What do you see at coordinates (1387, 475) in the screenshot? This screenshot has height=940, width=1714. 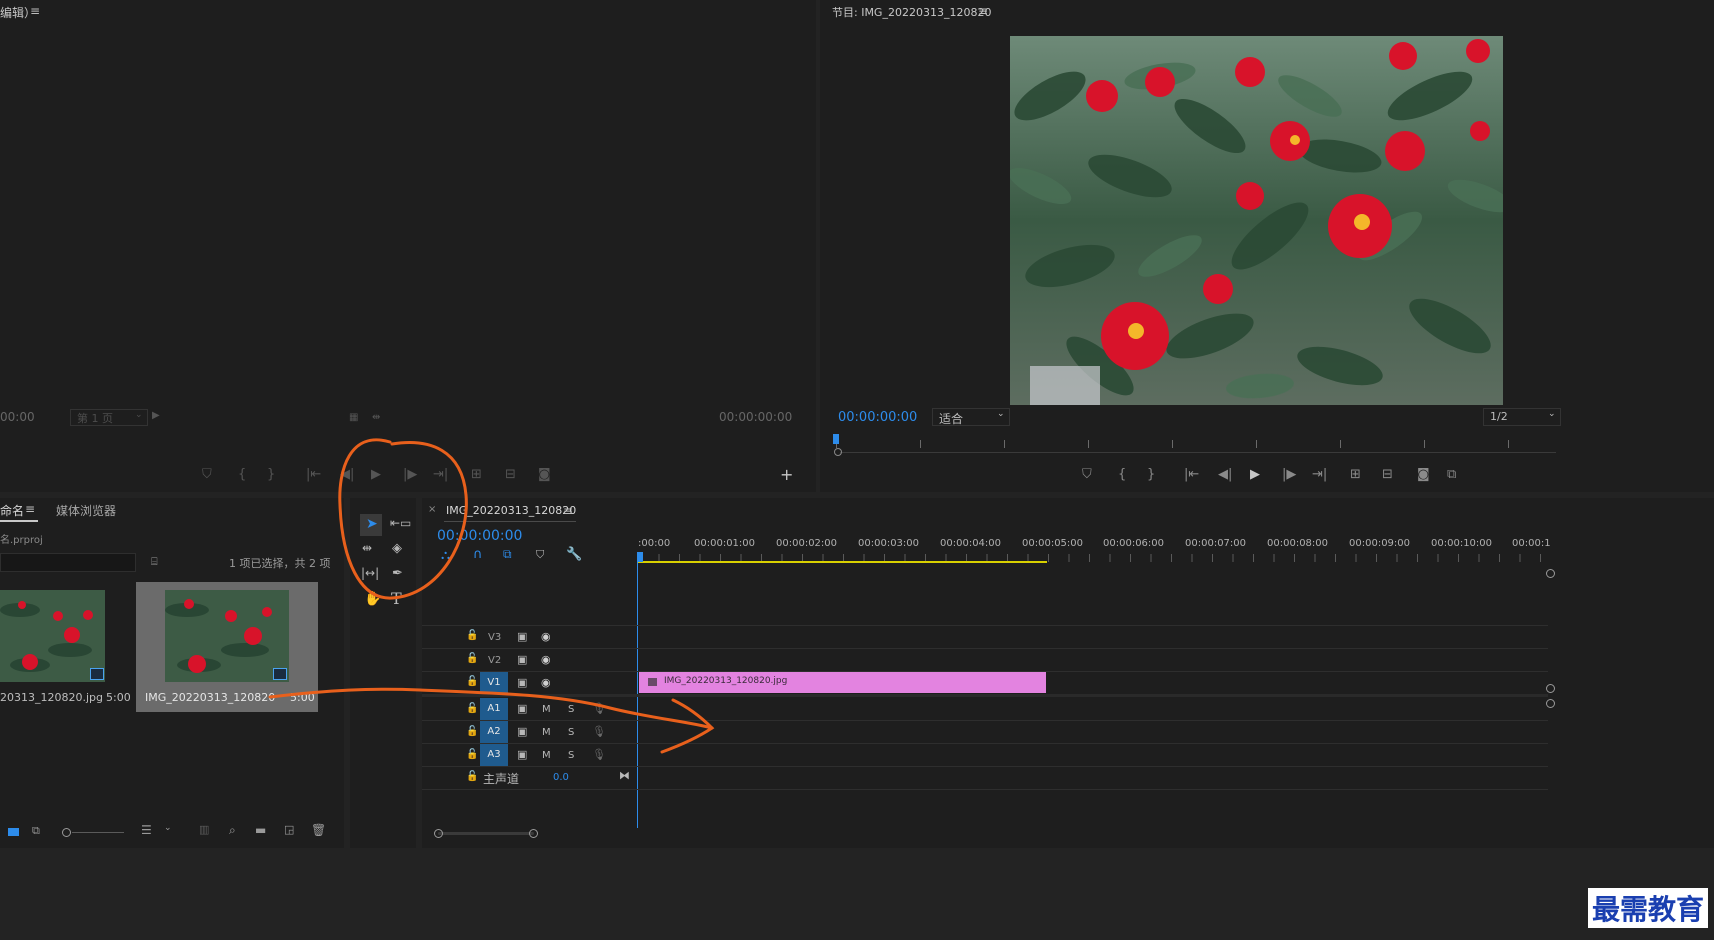 I see `extract-icon: ⊟` at bounding box center [1387, 475].